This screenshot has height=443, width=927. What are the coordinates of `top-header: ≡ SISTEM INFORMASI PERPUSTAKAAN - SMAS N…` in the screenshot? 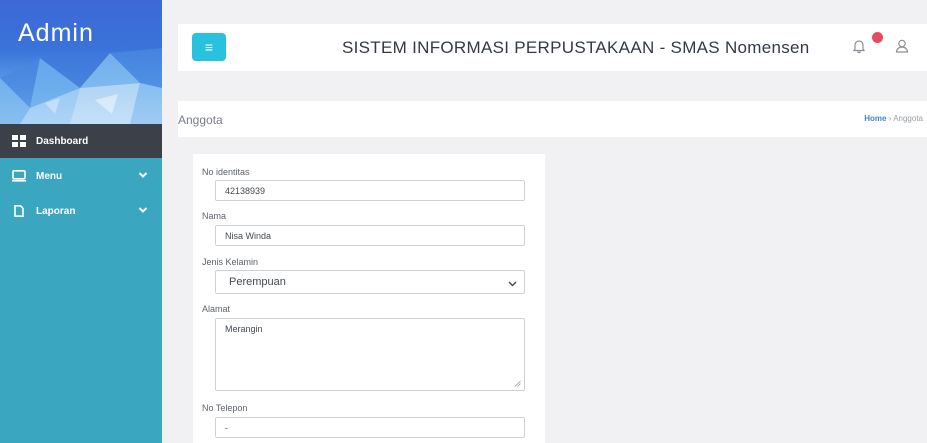 It's located at (552, 47).